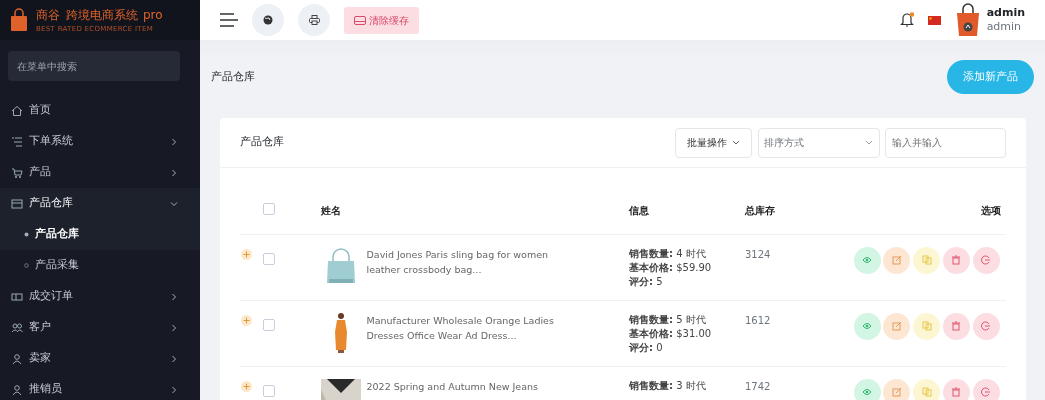 The height and width of the screenshot is (400, 1045). Describe the element at coordinates (17, 327) in the screenshot. I see `users-icon` at that location.